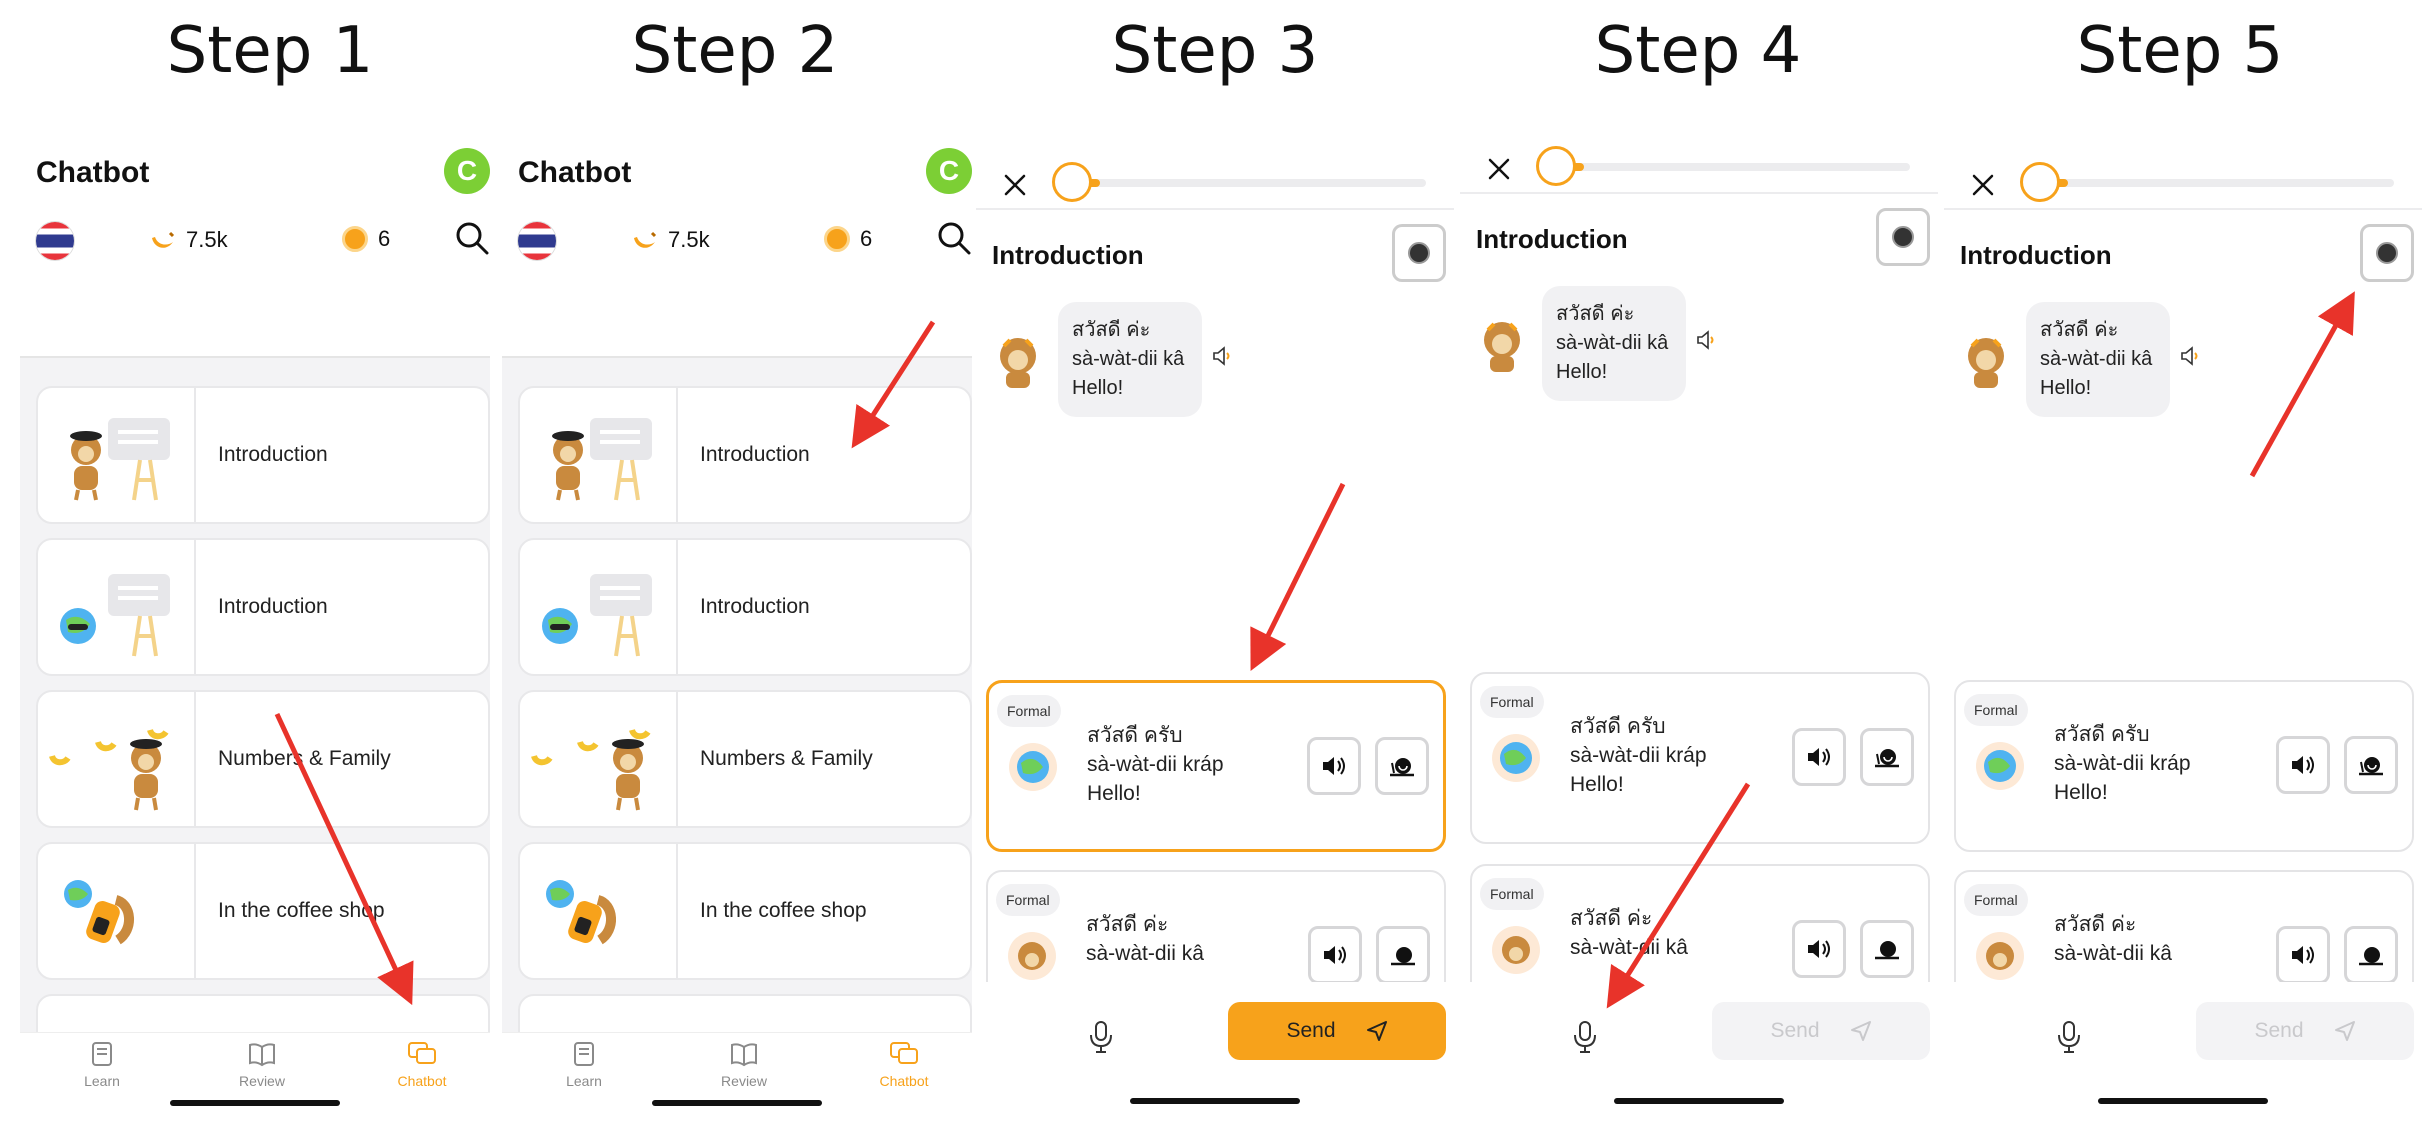 Image resolution: width=2434 pixels, height=1122 pixels. I want to click on topic-card-label: Numbers & Family, so click(304, 758).